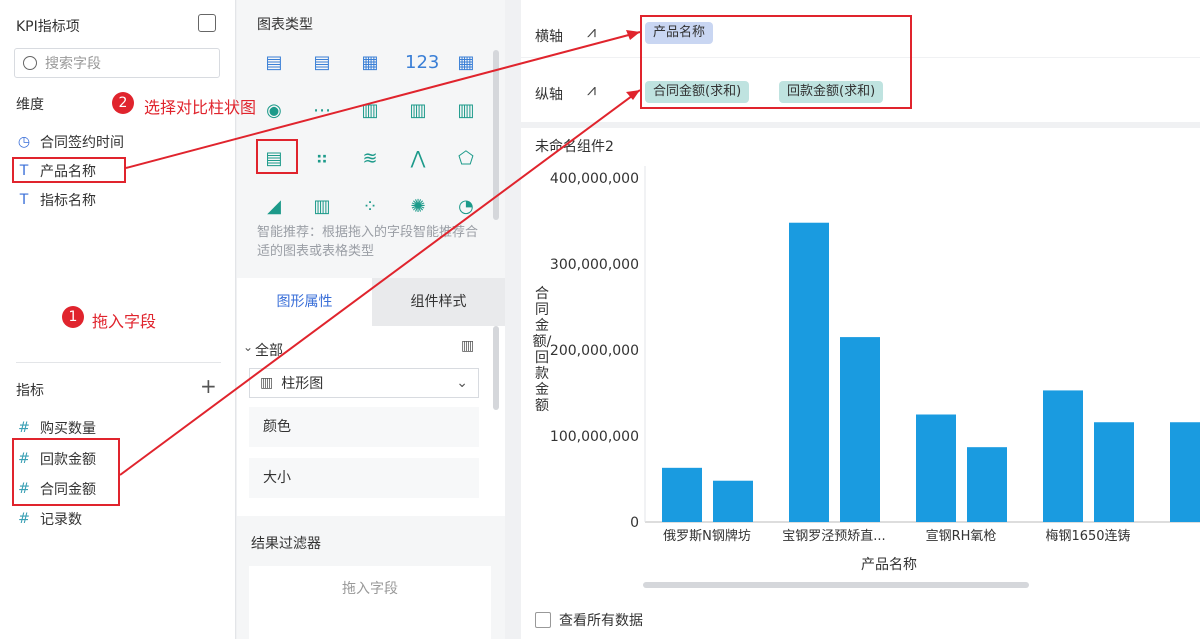  I want to click on column-icon: ▥, so click(466, 111).